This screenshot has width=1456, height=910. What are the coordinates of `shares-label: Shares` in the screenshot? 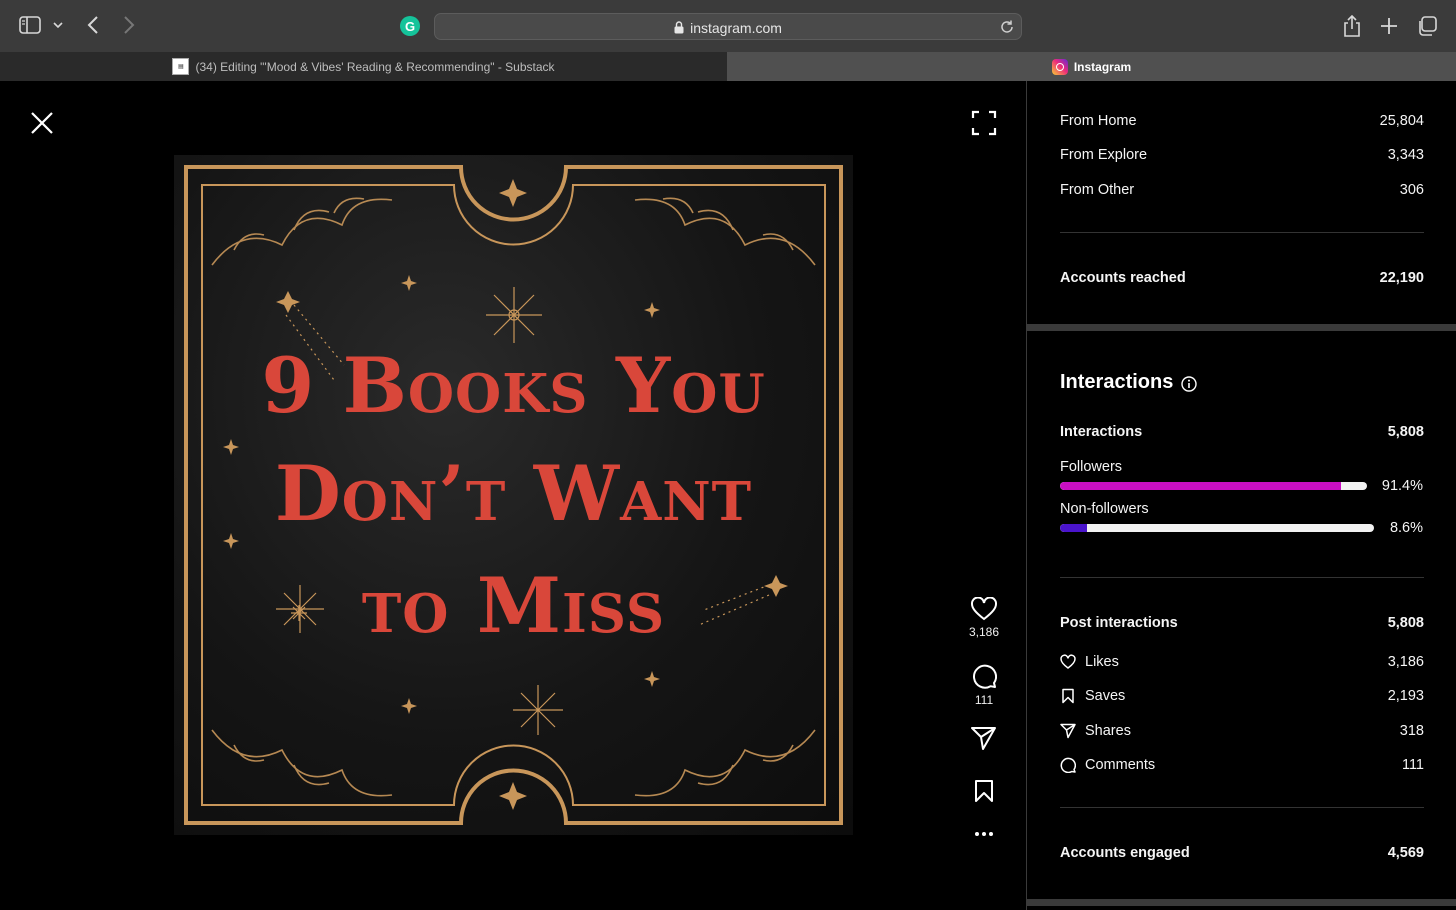 It's located at (1108, 731).